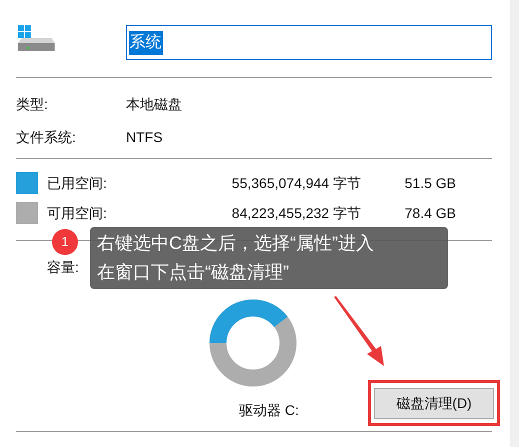 The image size is (519, 447). Describe the element at coordinates (154, 104) in the screenshot. I see `property-value: 本地磁盘` at that location.